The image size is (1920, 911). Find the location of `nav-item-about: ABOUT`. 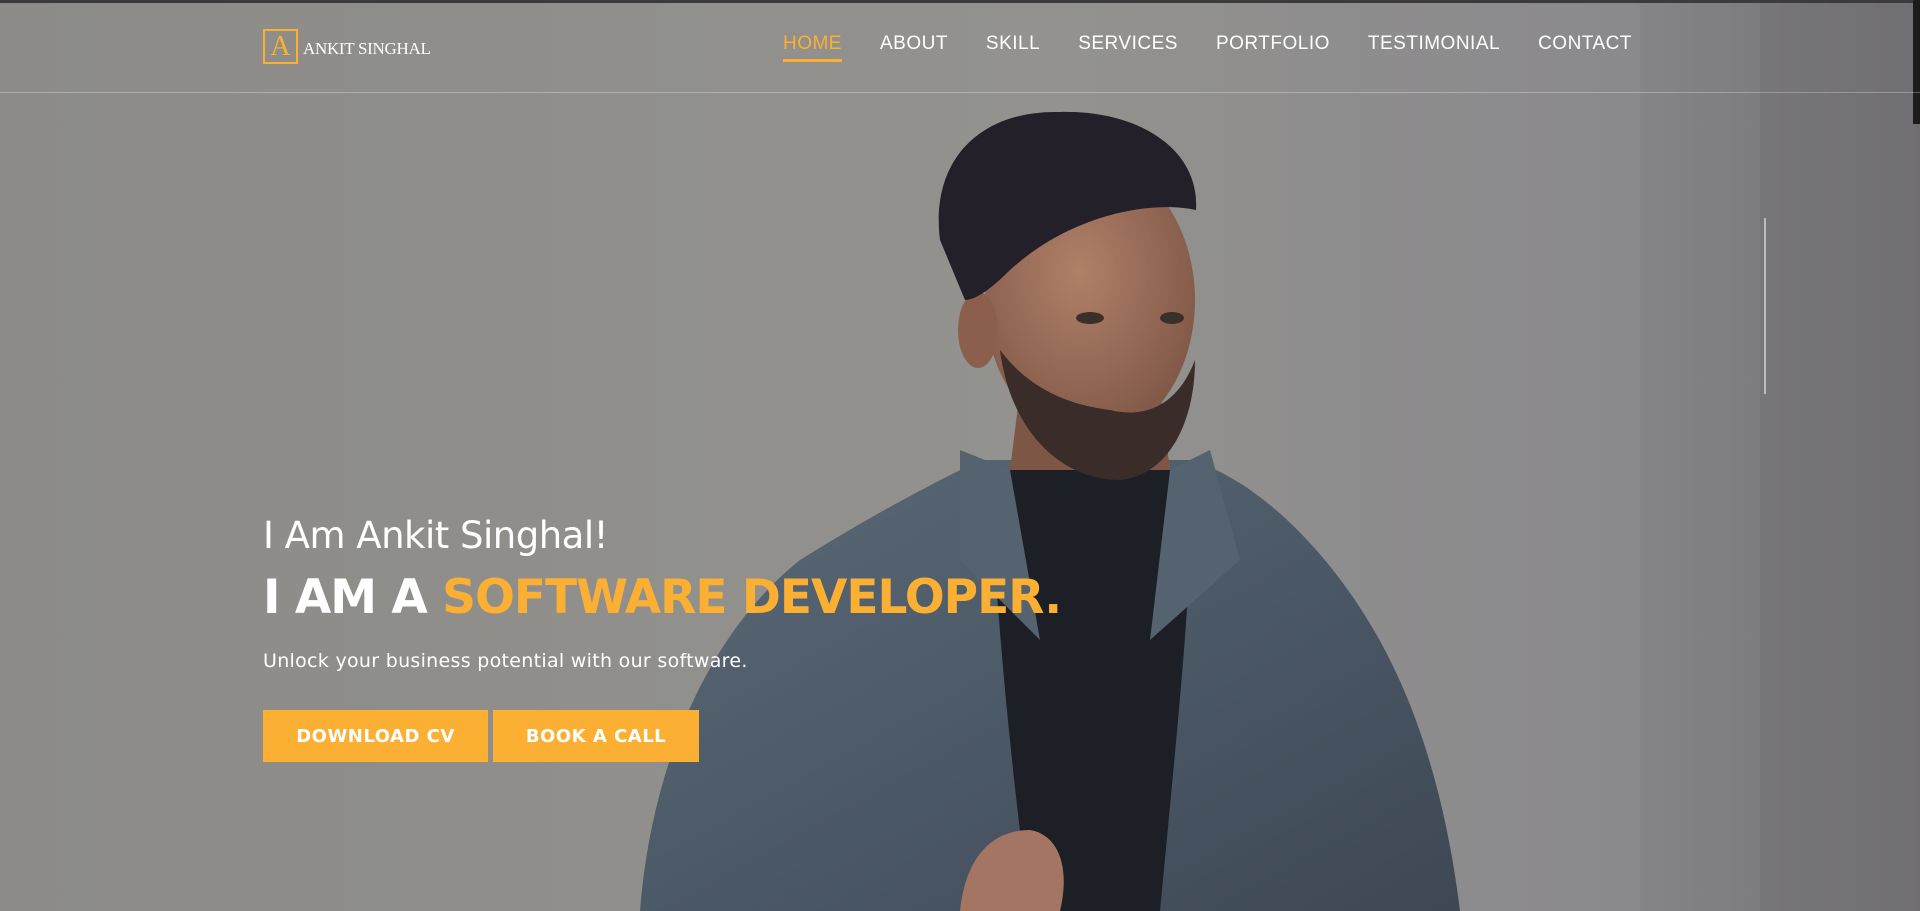

nav-item-about: ABOUT is located at coordinates (914, 47).